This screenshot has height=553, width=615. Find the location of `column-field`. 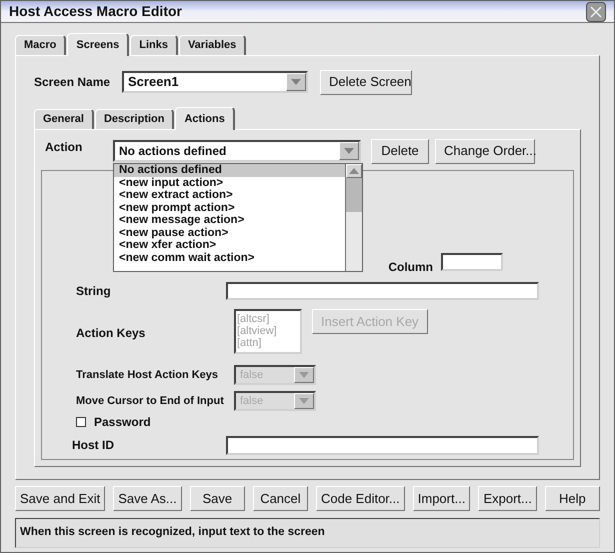

column-field is located at coordinates (472, 262).